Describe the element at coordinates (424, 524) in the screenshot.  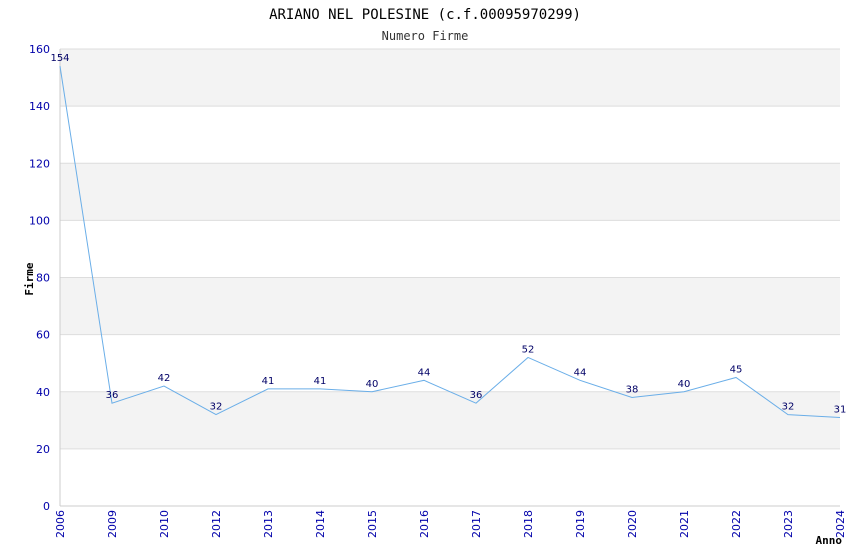
I see `x-tick-label: 2016` at that location.